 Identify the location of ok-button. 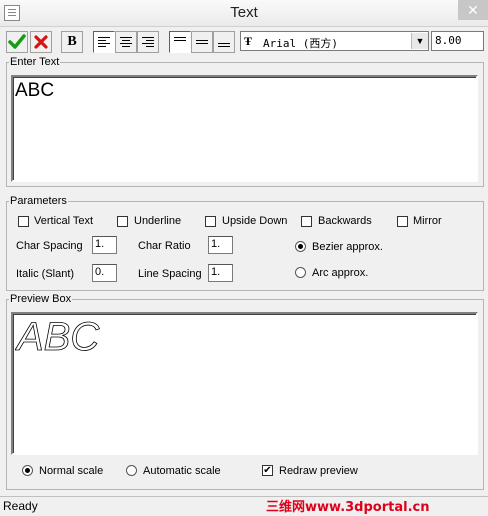
(17, 42).